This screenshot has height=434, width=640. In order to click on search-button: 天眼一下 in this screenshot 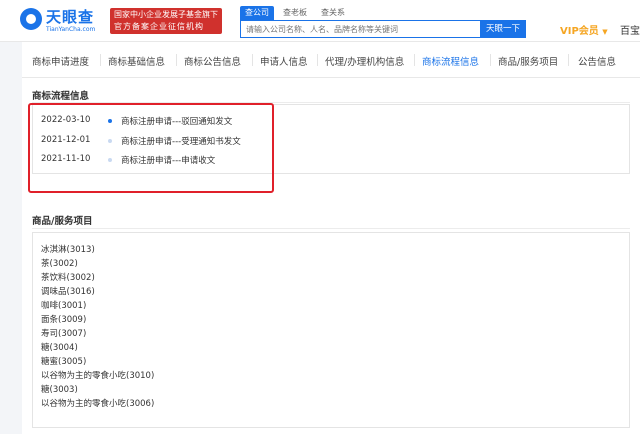, I will do `click(503, 29)`.